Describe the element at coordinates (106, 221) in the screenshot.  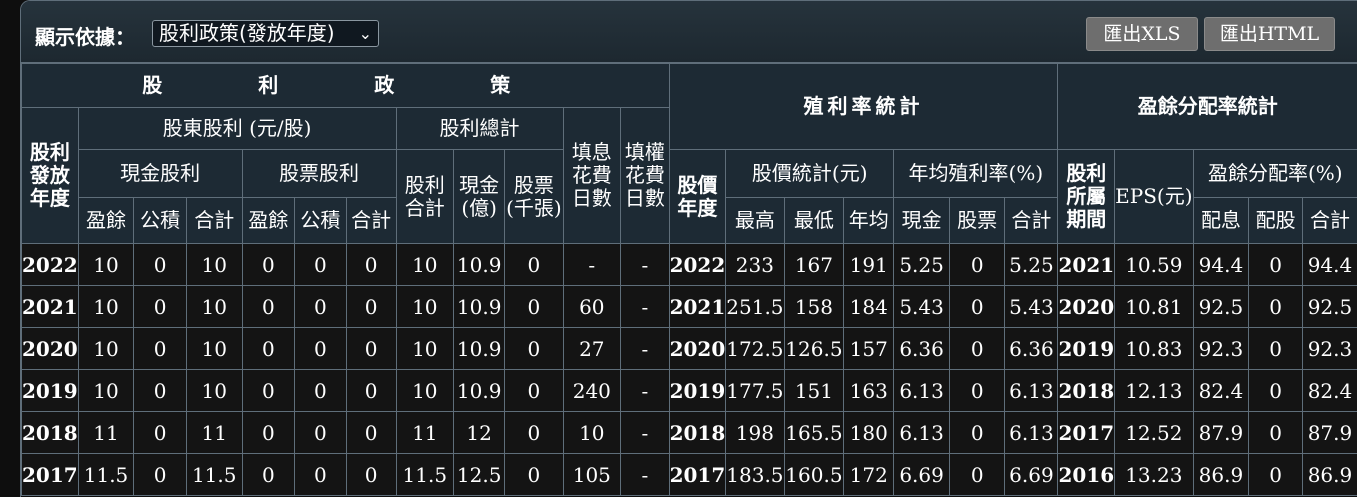
I see `cash-earnings-header: 盈餘` at that location.